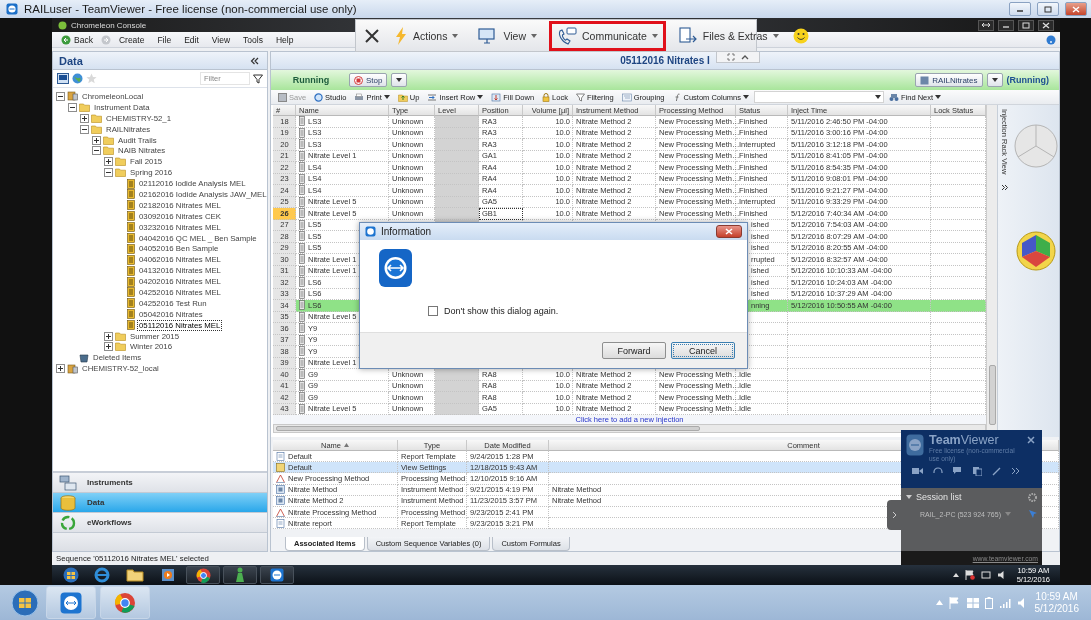 The image size is (1091, 620). I want to click on video-icon, so click(917, 471).